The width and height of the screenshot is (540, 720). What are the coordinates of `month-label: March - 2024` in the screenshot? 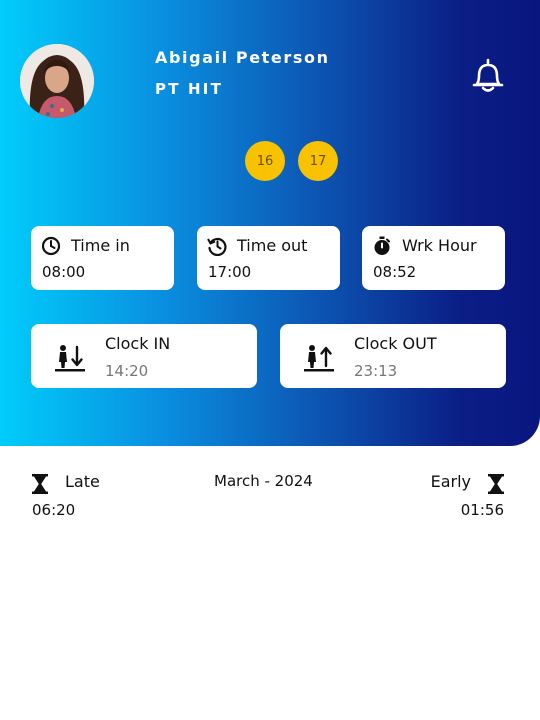 It's located at (263, 481).